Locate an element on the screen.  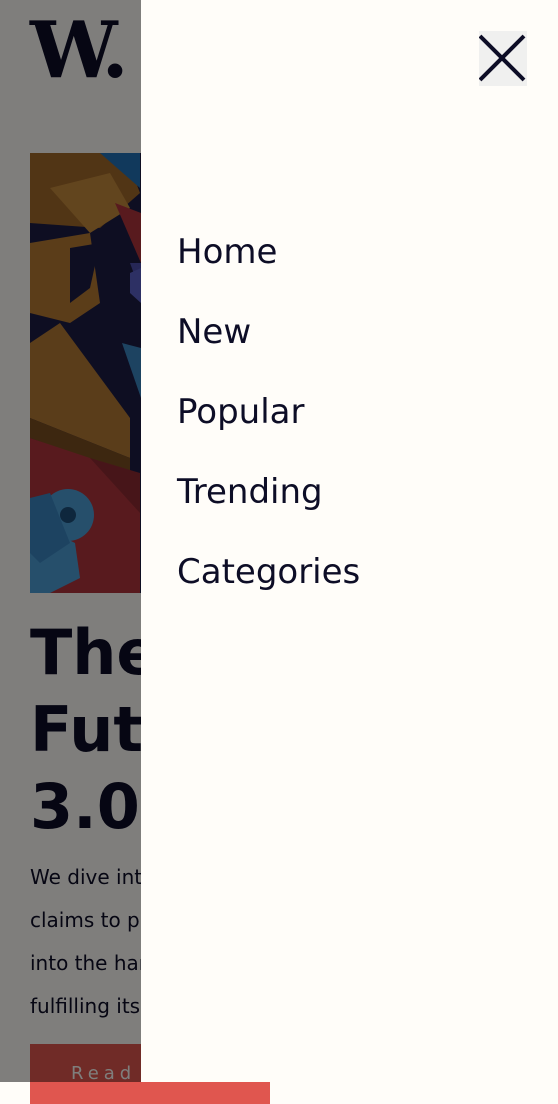
nav-menu: Home New Popular Trending Categories is located at coordinates (268, 425).